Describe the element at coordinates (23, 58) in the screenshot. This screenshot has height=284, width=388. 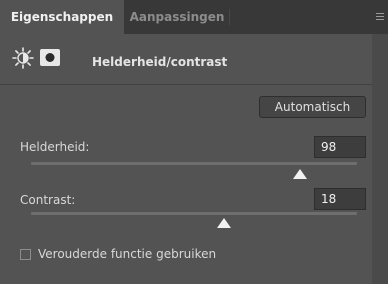
I see `brightness-contrast-icon` at that location.